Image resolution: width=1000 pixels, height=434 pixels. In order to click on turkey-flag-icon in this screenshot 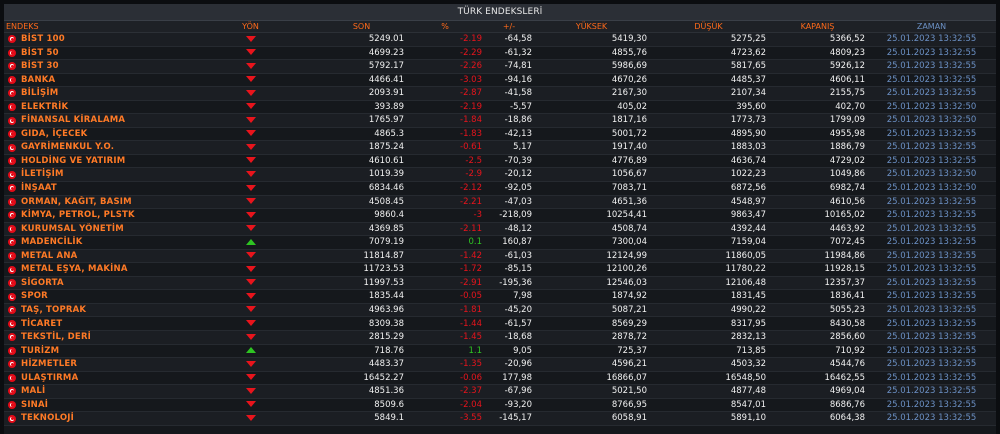, I will do `click(12, 215)`.